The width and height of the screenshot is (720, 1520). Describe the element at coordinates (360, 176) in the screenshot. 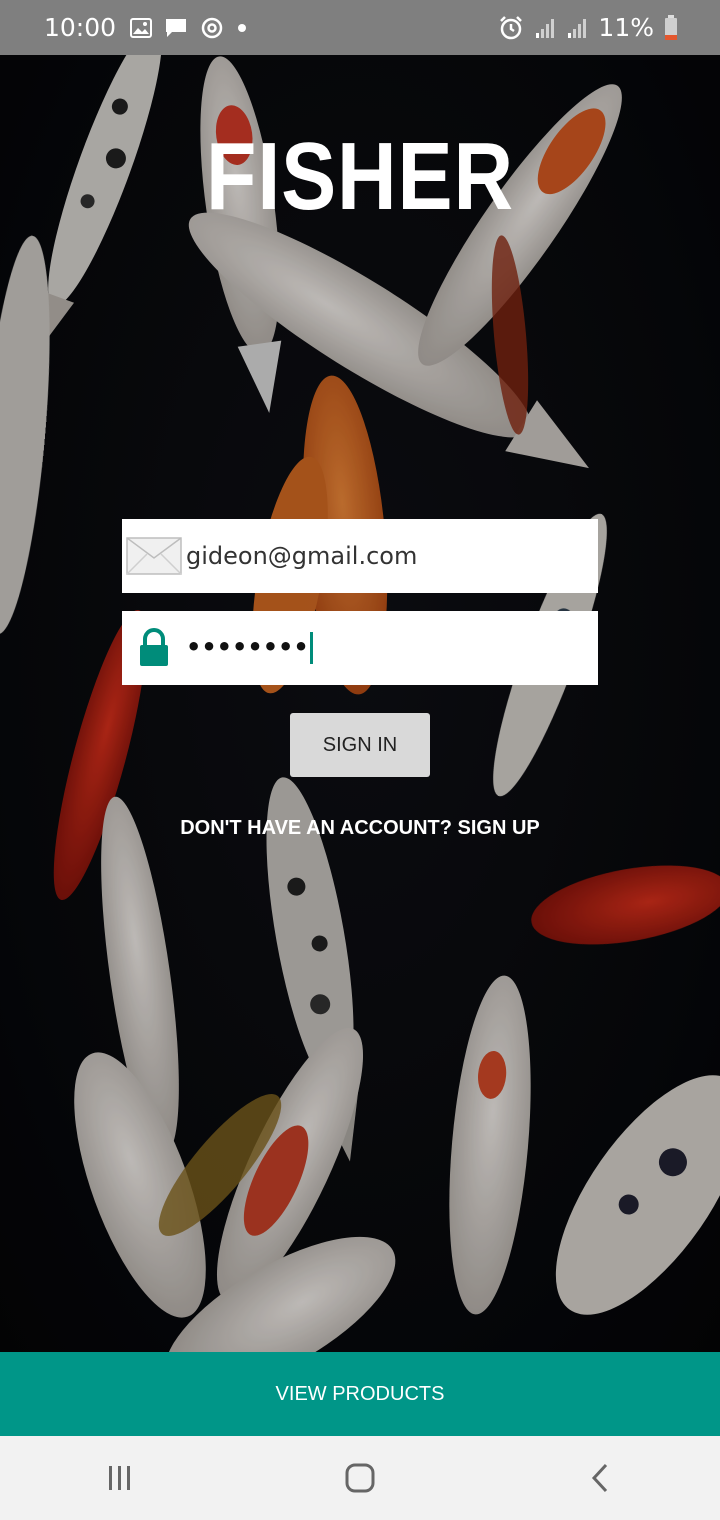

I see `app-title: FISHER` at that location.